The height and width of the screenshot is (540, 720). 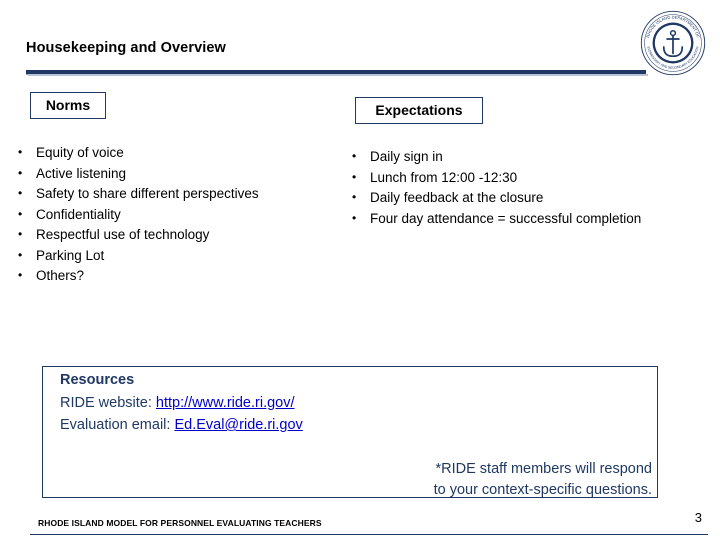 I want to click on list-item: • Confidentiality, so click(x=183, y=215).